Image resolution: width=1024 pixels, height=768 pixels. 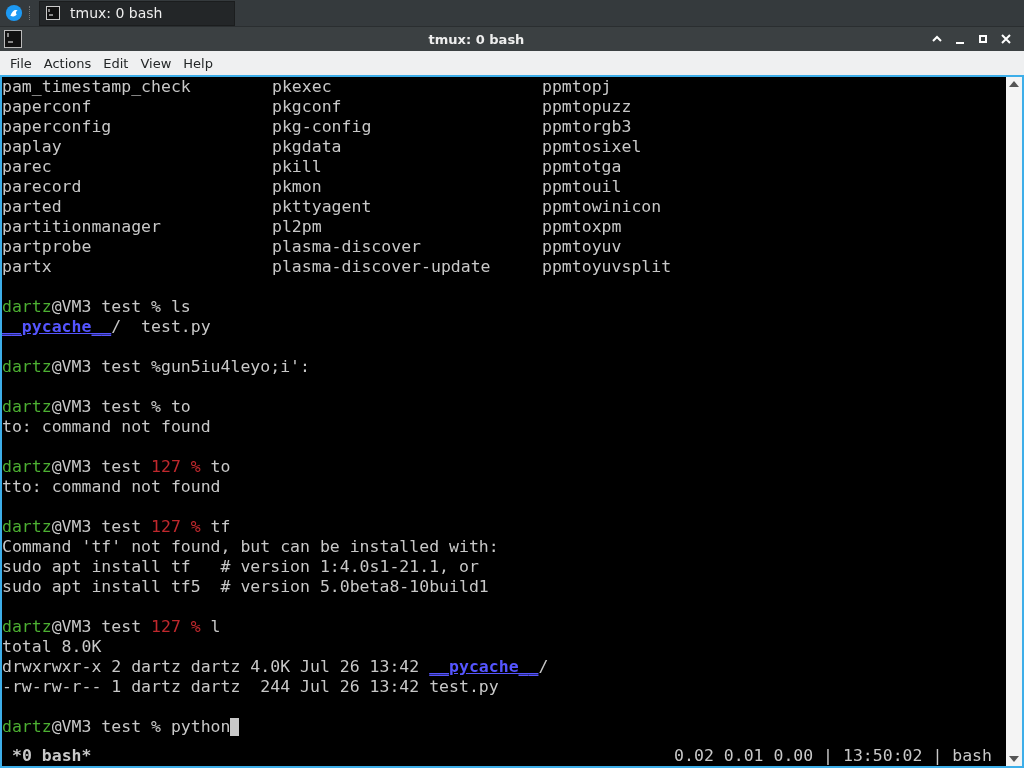 What do you see at coordinates (14, 13) in the screenshot?
I see `launcher-icon` at bounding box center [14, 13].